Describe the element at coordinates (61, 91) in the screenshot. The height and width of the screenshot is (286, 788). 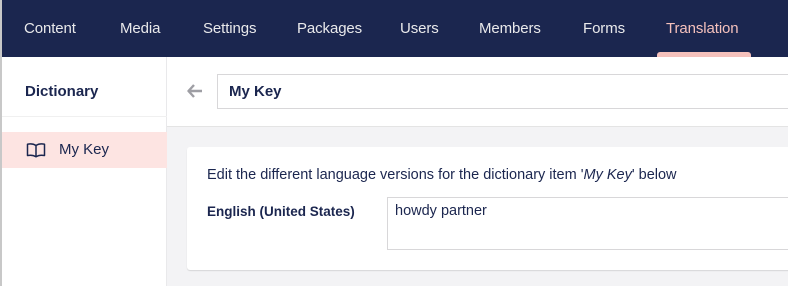
I see `sidebar-title: Dictionary` at that location.